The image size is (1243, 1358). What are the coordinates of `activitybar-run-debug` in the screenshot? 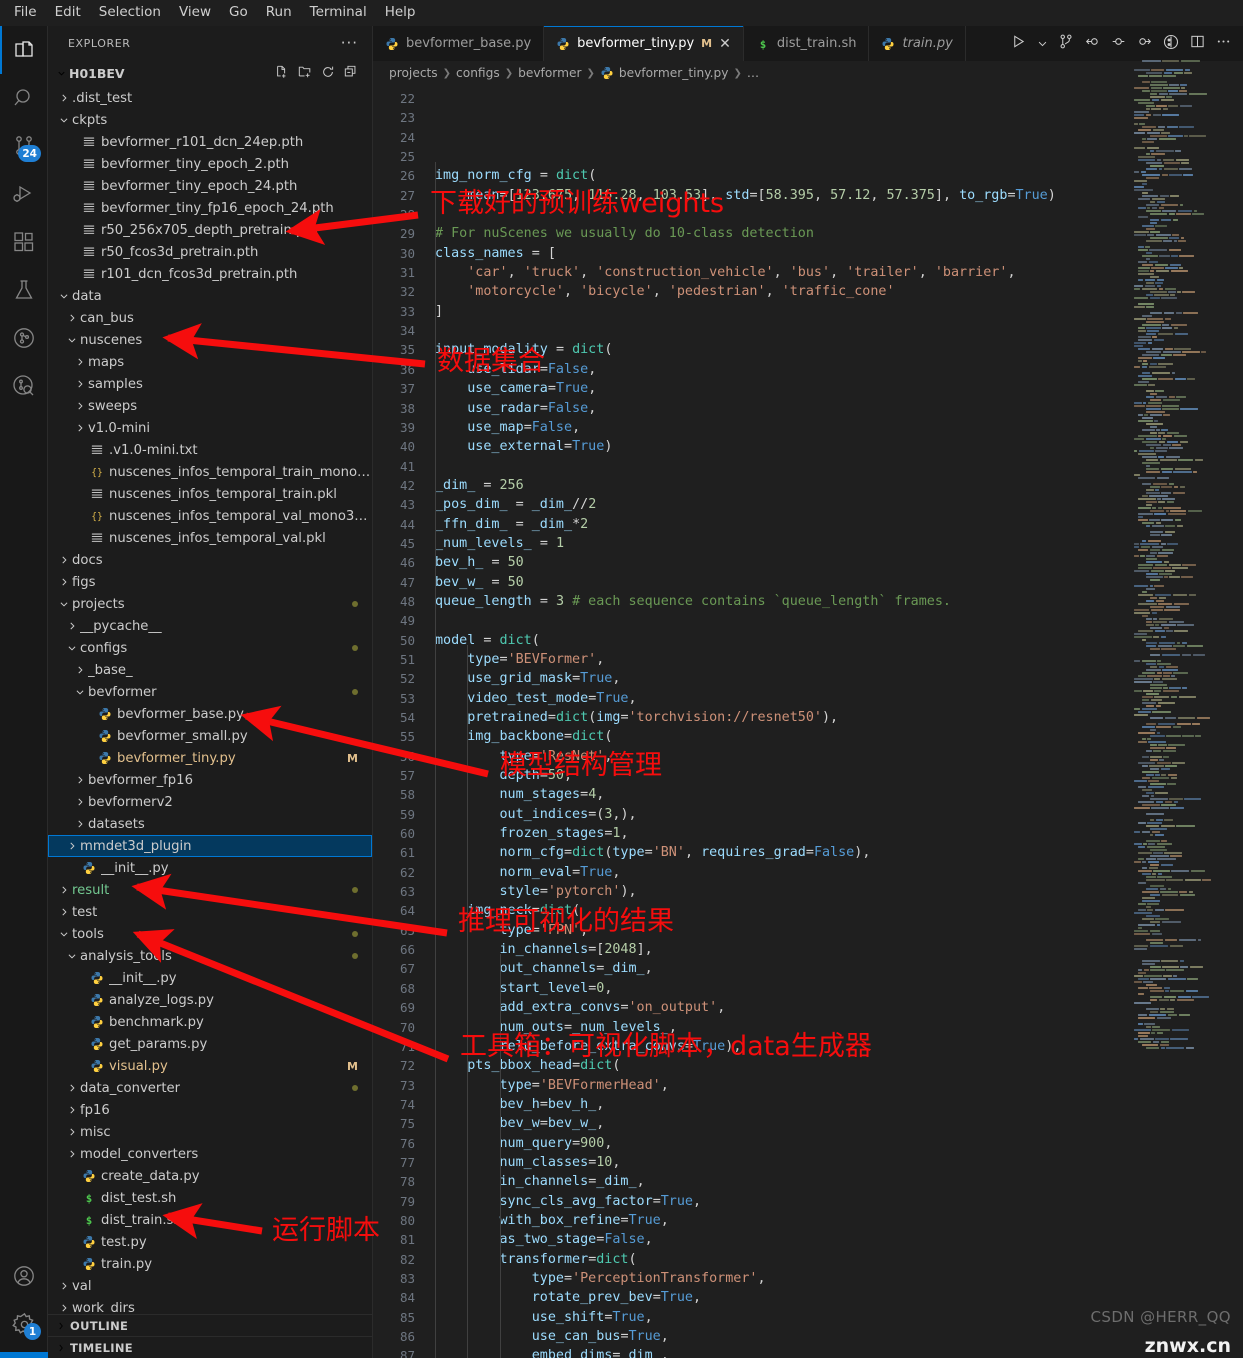 It's located at (24, 194).